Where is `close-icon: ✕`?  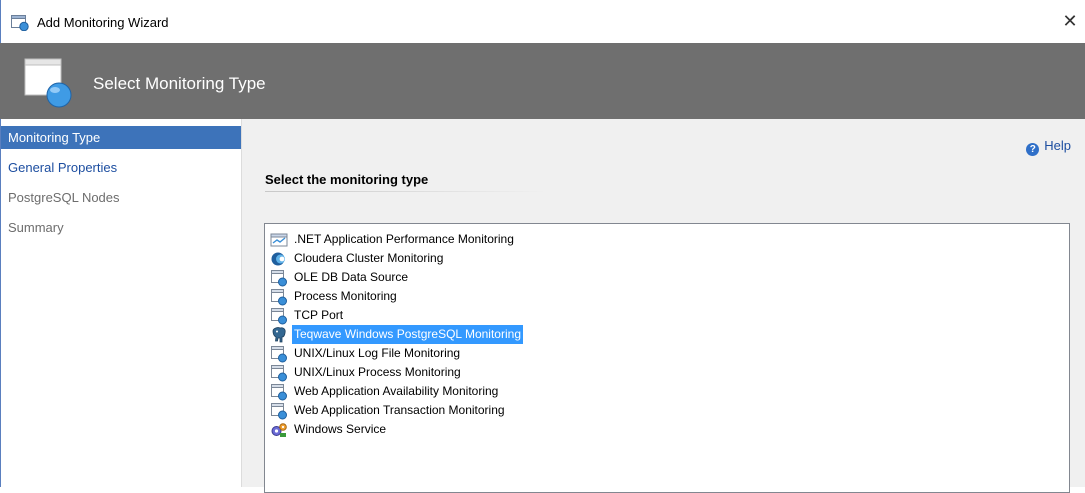 close-icon: ✕ is located at coordinates (1070, 21).